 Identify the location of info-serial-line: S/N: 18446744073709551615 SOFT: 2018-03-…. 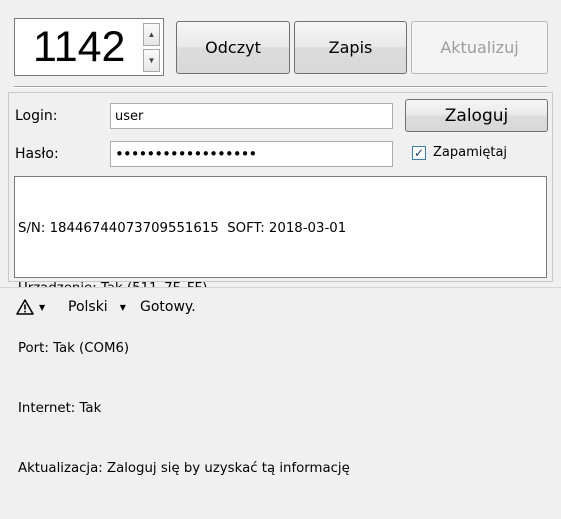
(182, 228).